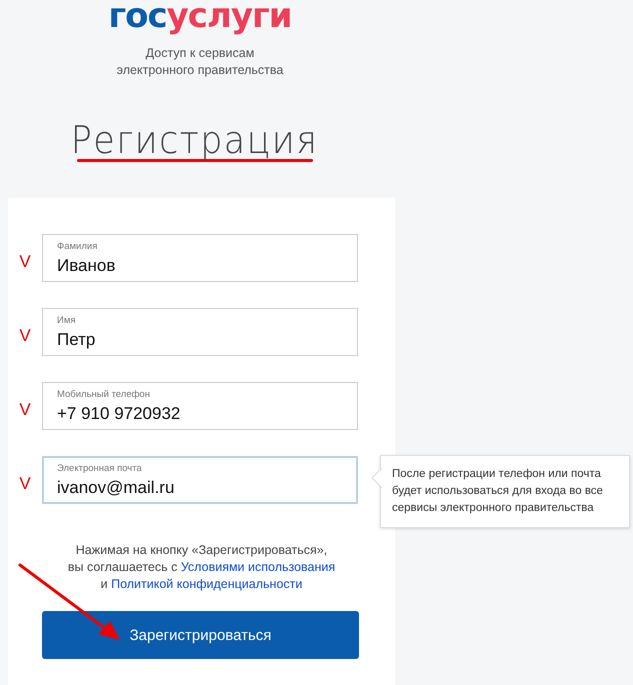 This screenshot has width=633, height=685. What do you see at coordinates (100, 469) in the screenshot?
I see `field-label: Электронная почта` at bounding box center [100, 469].